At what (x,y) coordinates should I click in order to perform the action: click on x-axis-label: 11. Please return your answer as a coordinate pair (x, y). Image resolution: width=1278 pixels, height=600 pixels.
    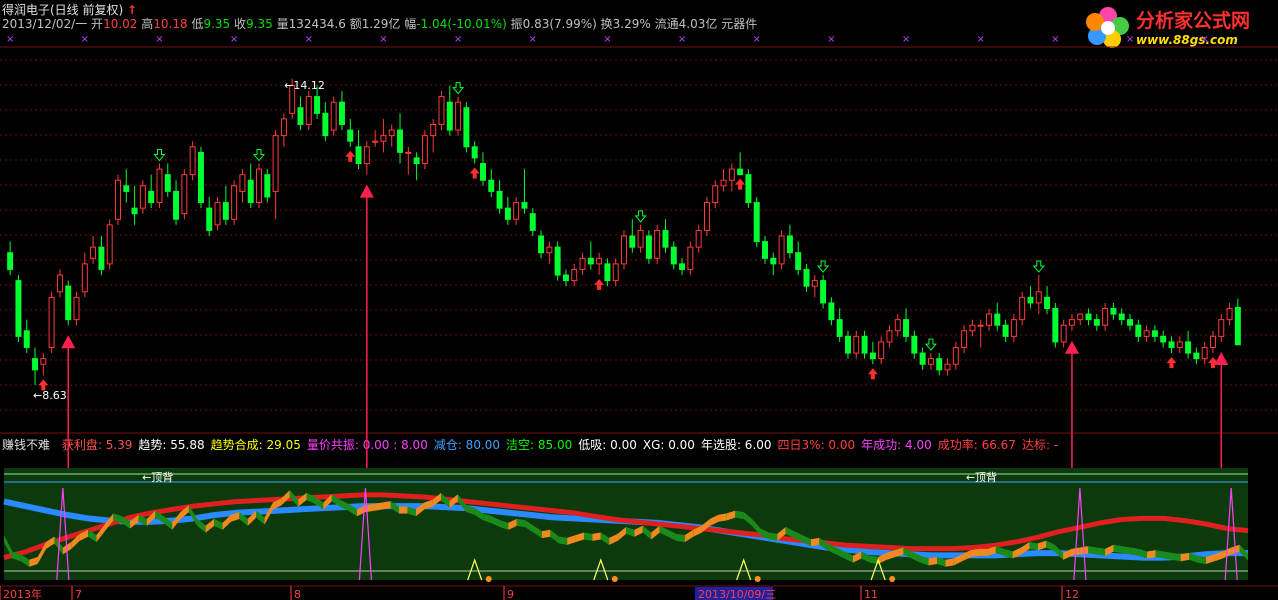
    Looking at the image, I should click on (871, 594).